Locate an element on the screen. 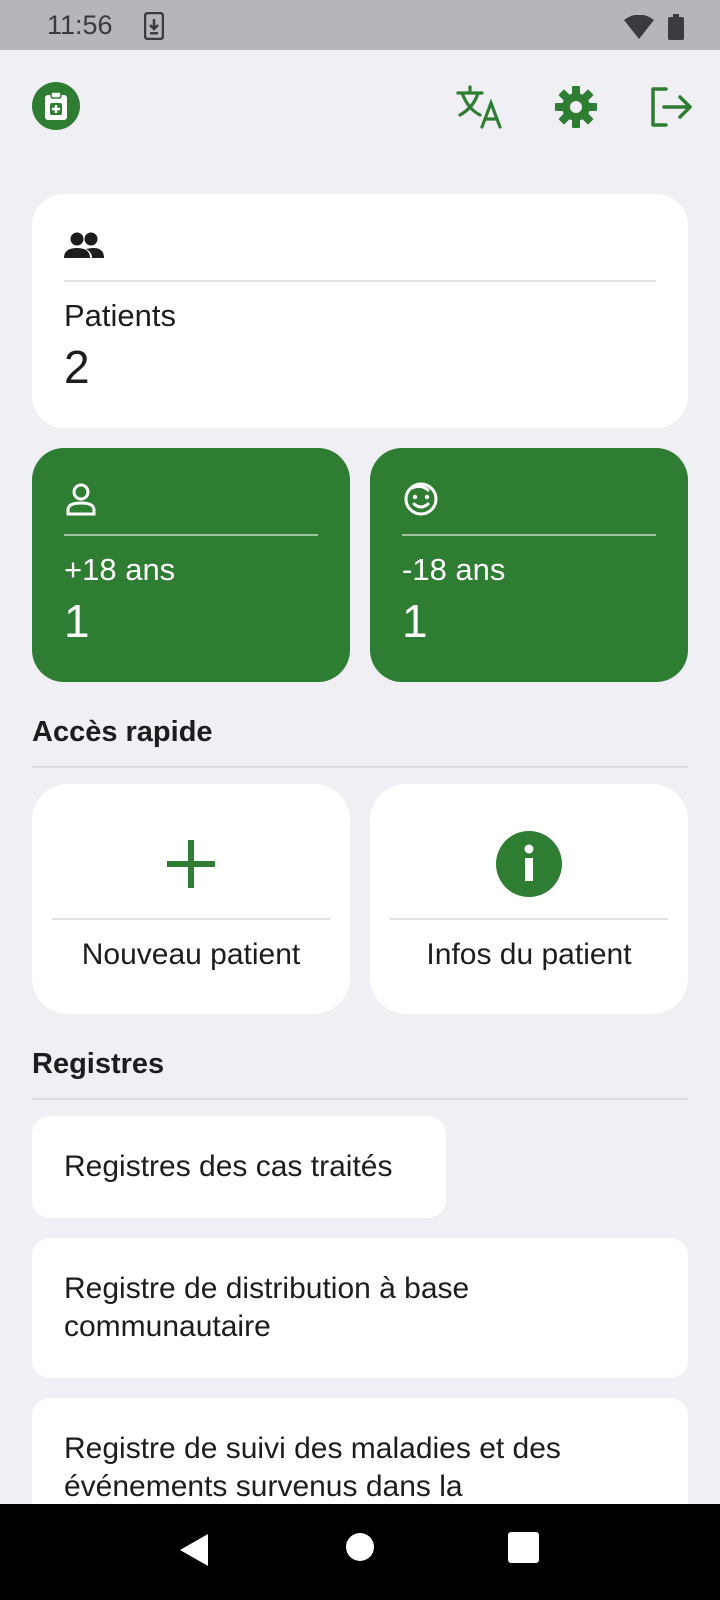 The width and height of the screenshot is (720, 1600). back-icon is located at coordinates (194, 1552).